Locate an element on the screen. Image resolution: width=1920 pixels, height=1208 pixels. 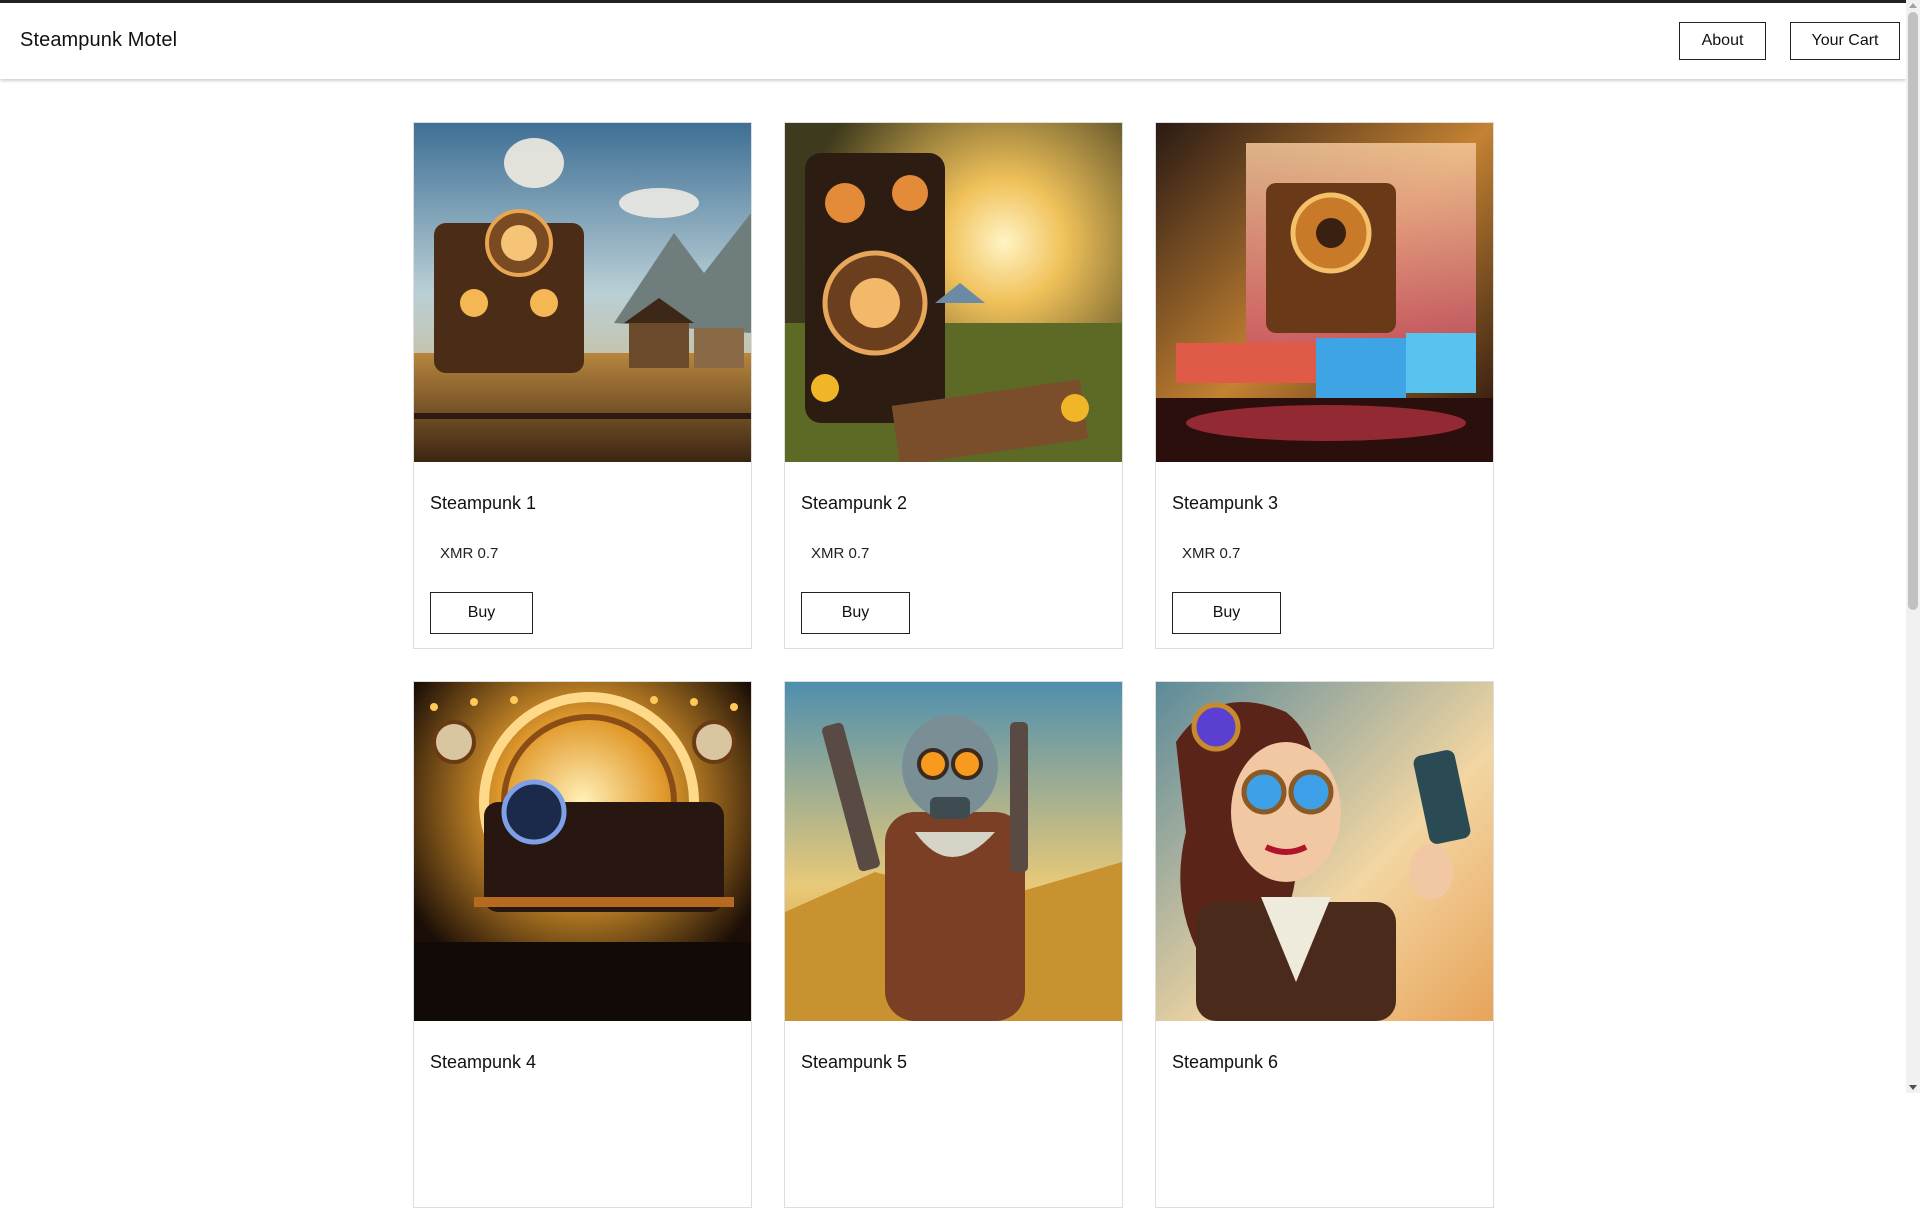
product-card: Steampunk 2 XMR 0.7 Buy is located at coordinates (953, 385).